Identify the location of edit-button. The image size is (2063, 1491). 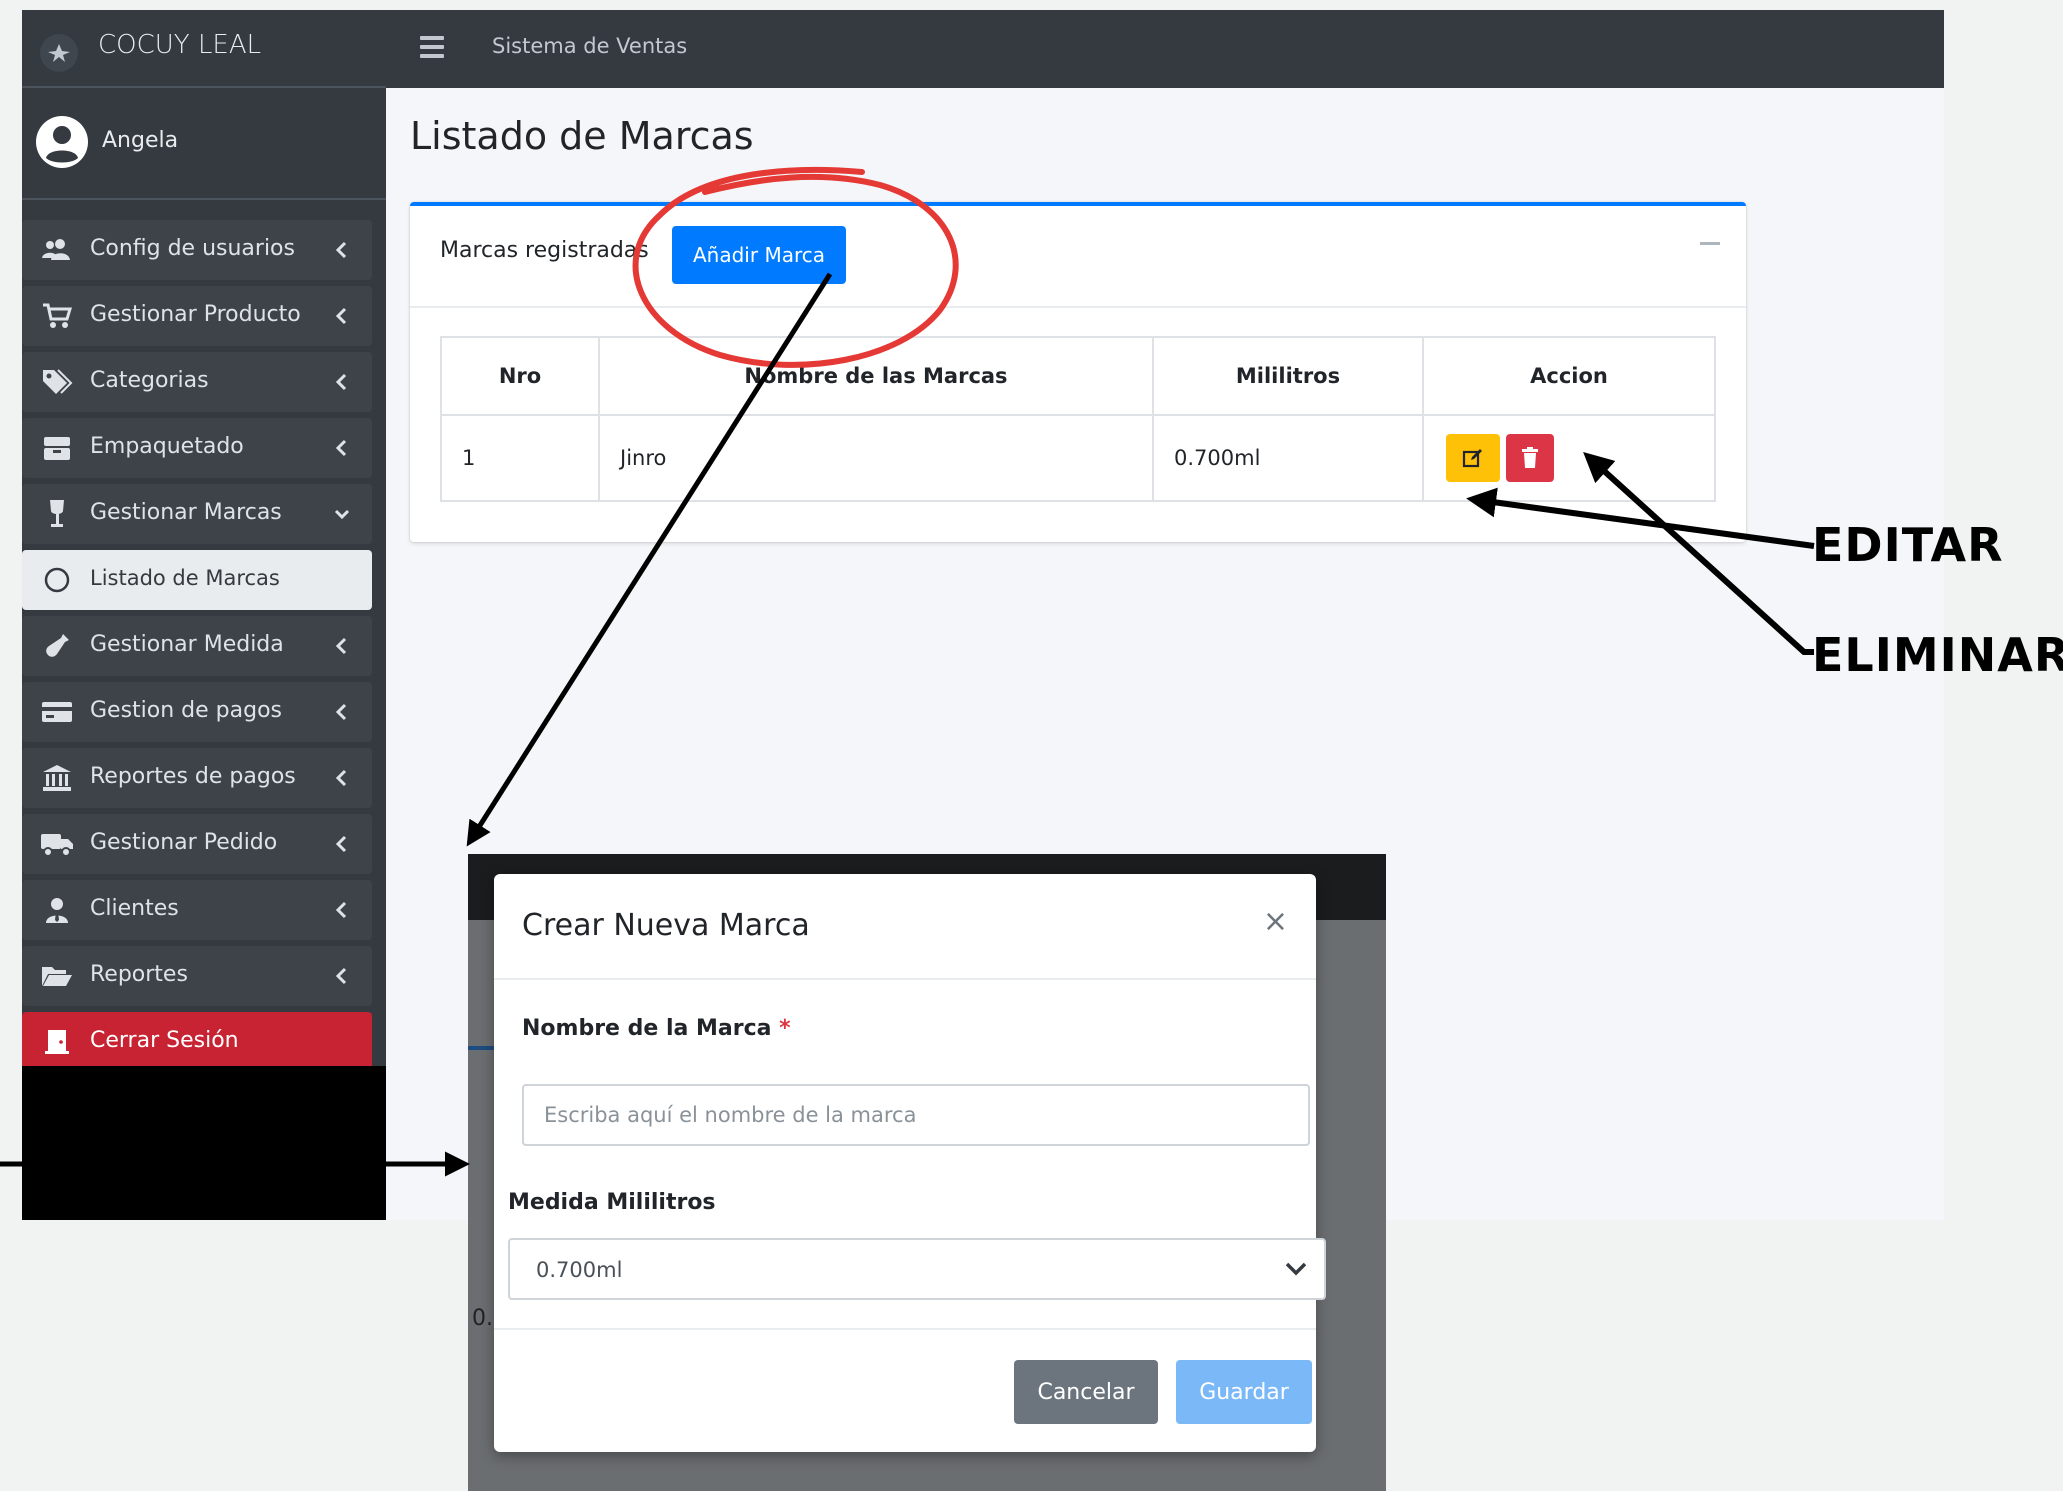
(1473, 458).